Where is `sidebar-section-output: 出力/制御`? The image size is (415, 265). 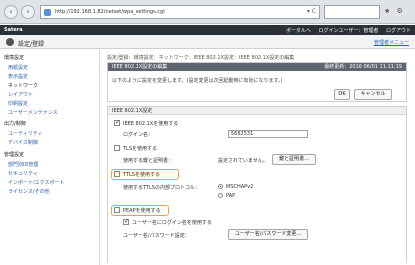 sidebar-section-output: 出力/制御 is located at coordinates (15, 124).